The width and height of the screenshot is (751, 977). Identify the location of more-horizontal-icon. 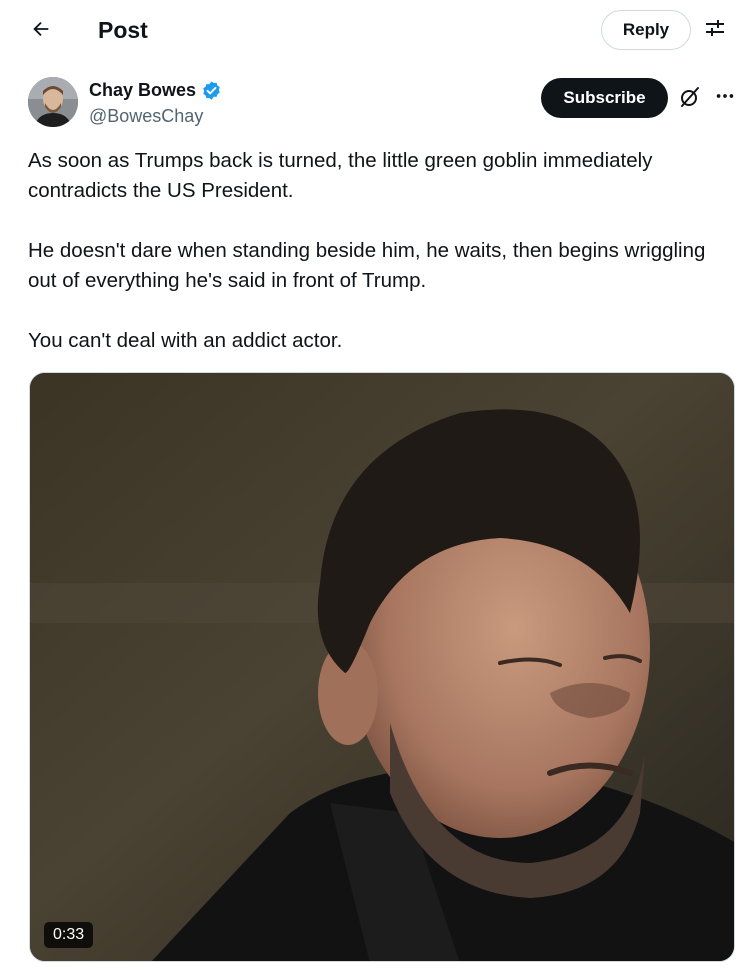
(725, 99).